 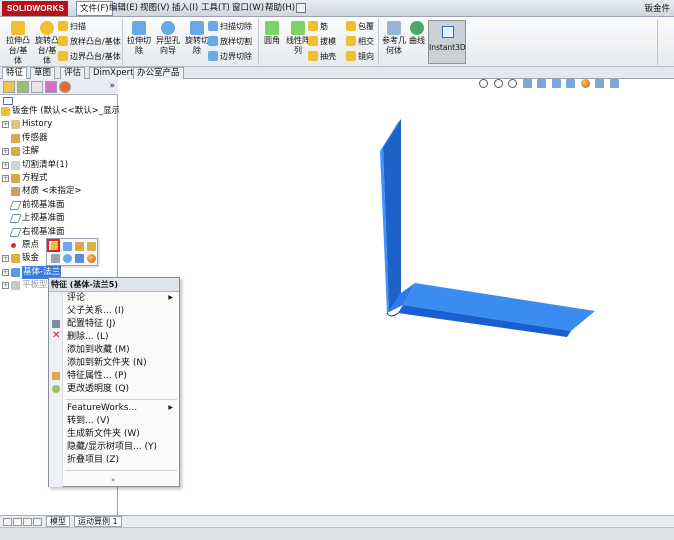 What do you see at coordinates (15, 259) in the screenshot?
I see `sheet-metal-icon` at bounding box center [15, 259].